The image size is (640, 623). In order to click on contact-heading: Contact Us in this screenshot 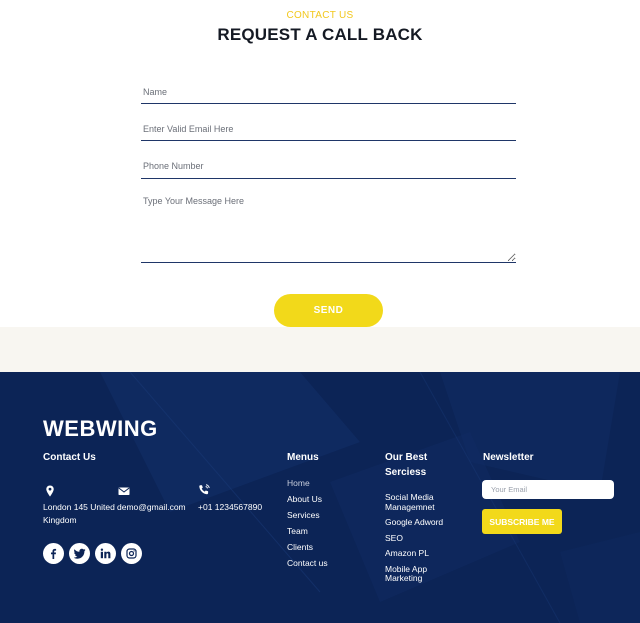, I will do `click(69, 457)`.